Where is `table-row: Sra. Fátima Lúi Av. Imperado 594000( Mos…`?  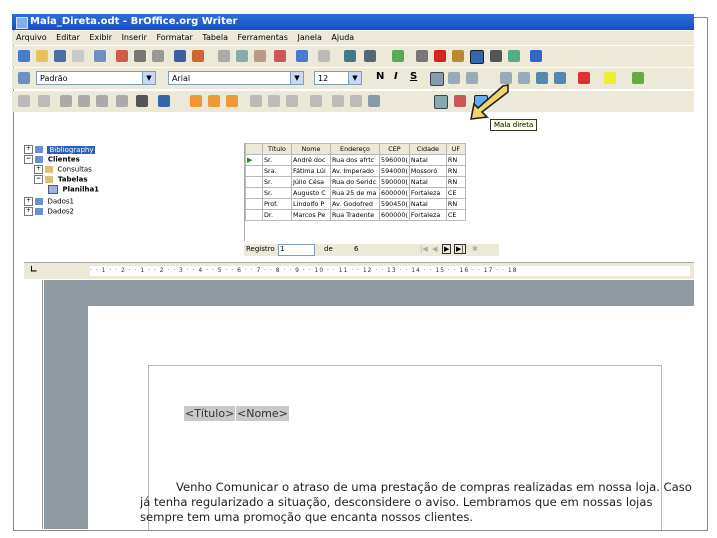
table-row: Sra. Fátima Lúi Av. Imperado 594000( Mos… is located at coordinates (355, 171).